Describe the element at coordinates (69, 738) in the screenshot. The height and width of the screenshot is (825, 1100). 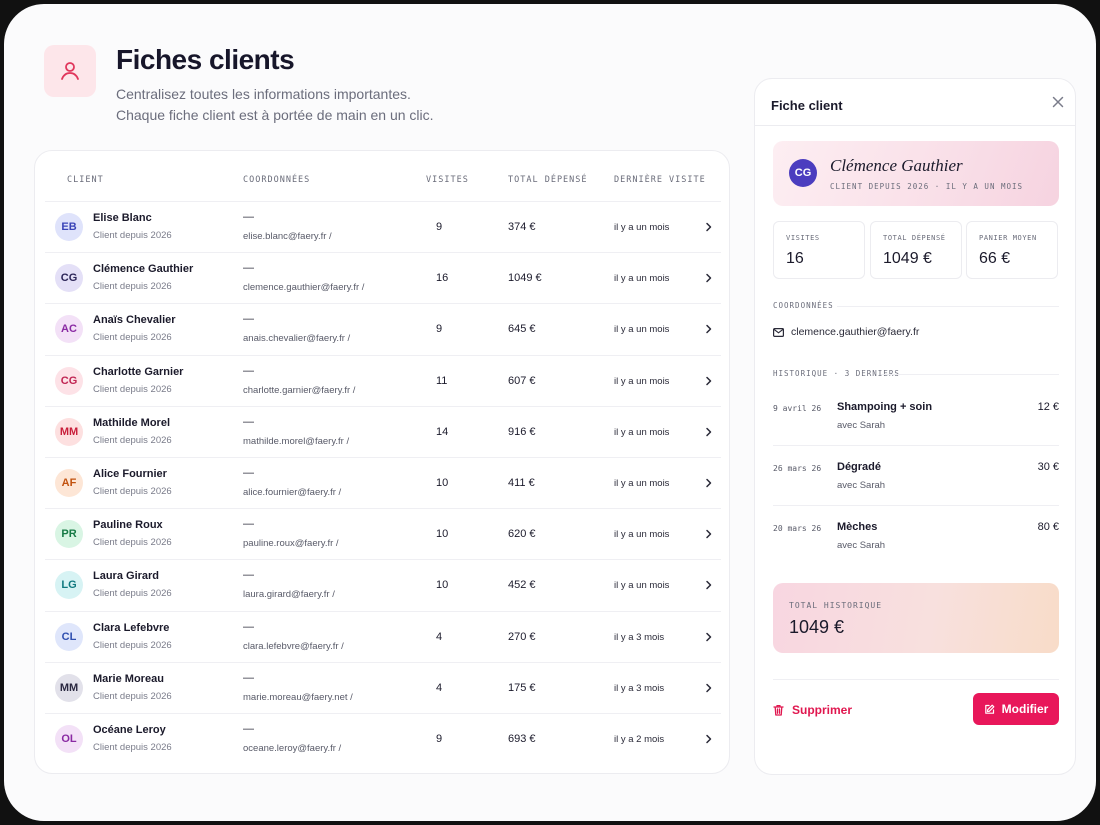
I see `client-avatar: OL` at that location.